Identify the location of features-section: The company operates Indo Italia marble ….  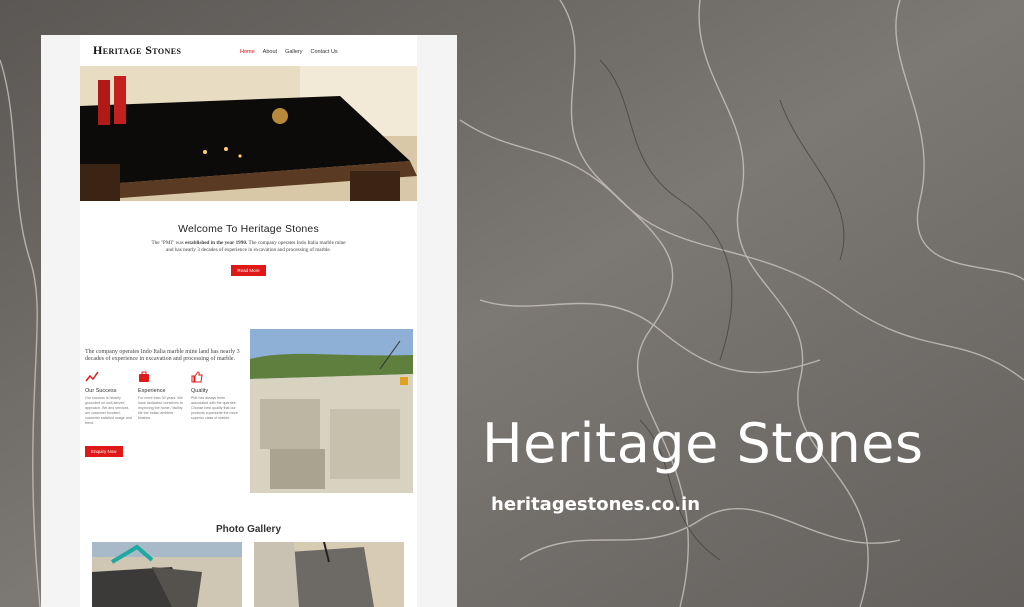
(162, 393).